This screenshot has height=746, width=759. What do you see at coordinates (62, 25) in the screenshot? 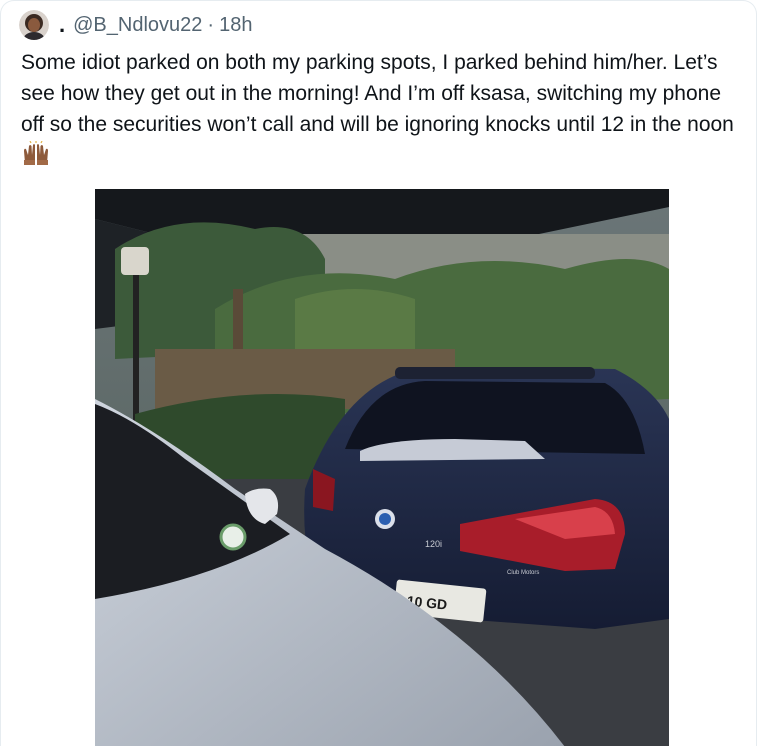
I see `display-name: .` at bounding box center [62, 25].